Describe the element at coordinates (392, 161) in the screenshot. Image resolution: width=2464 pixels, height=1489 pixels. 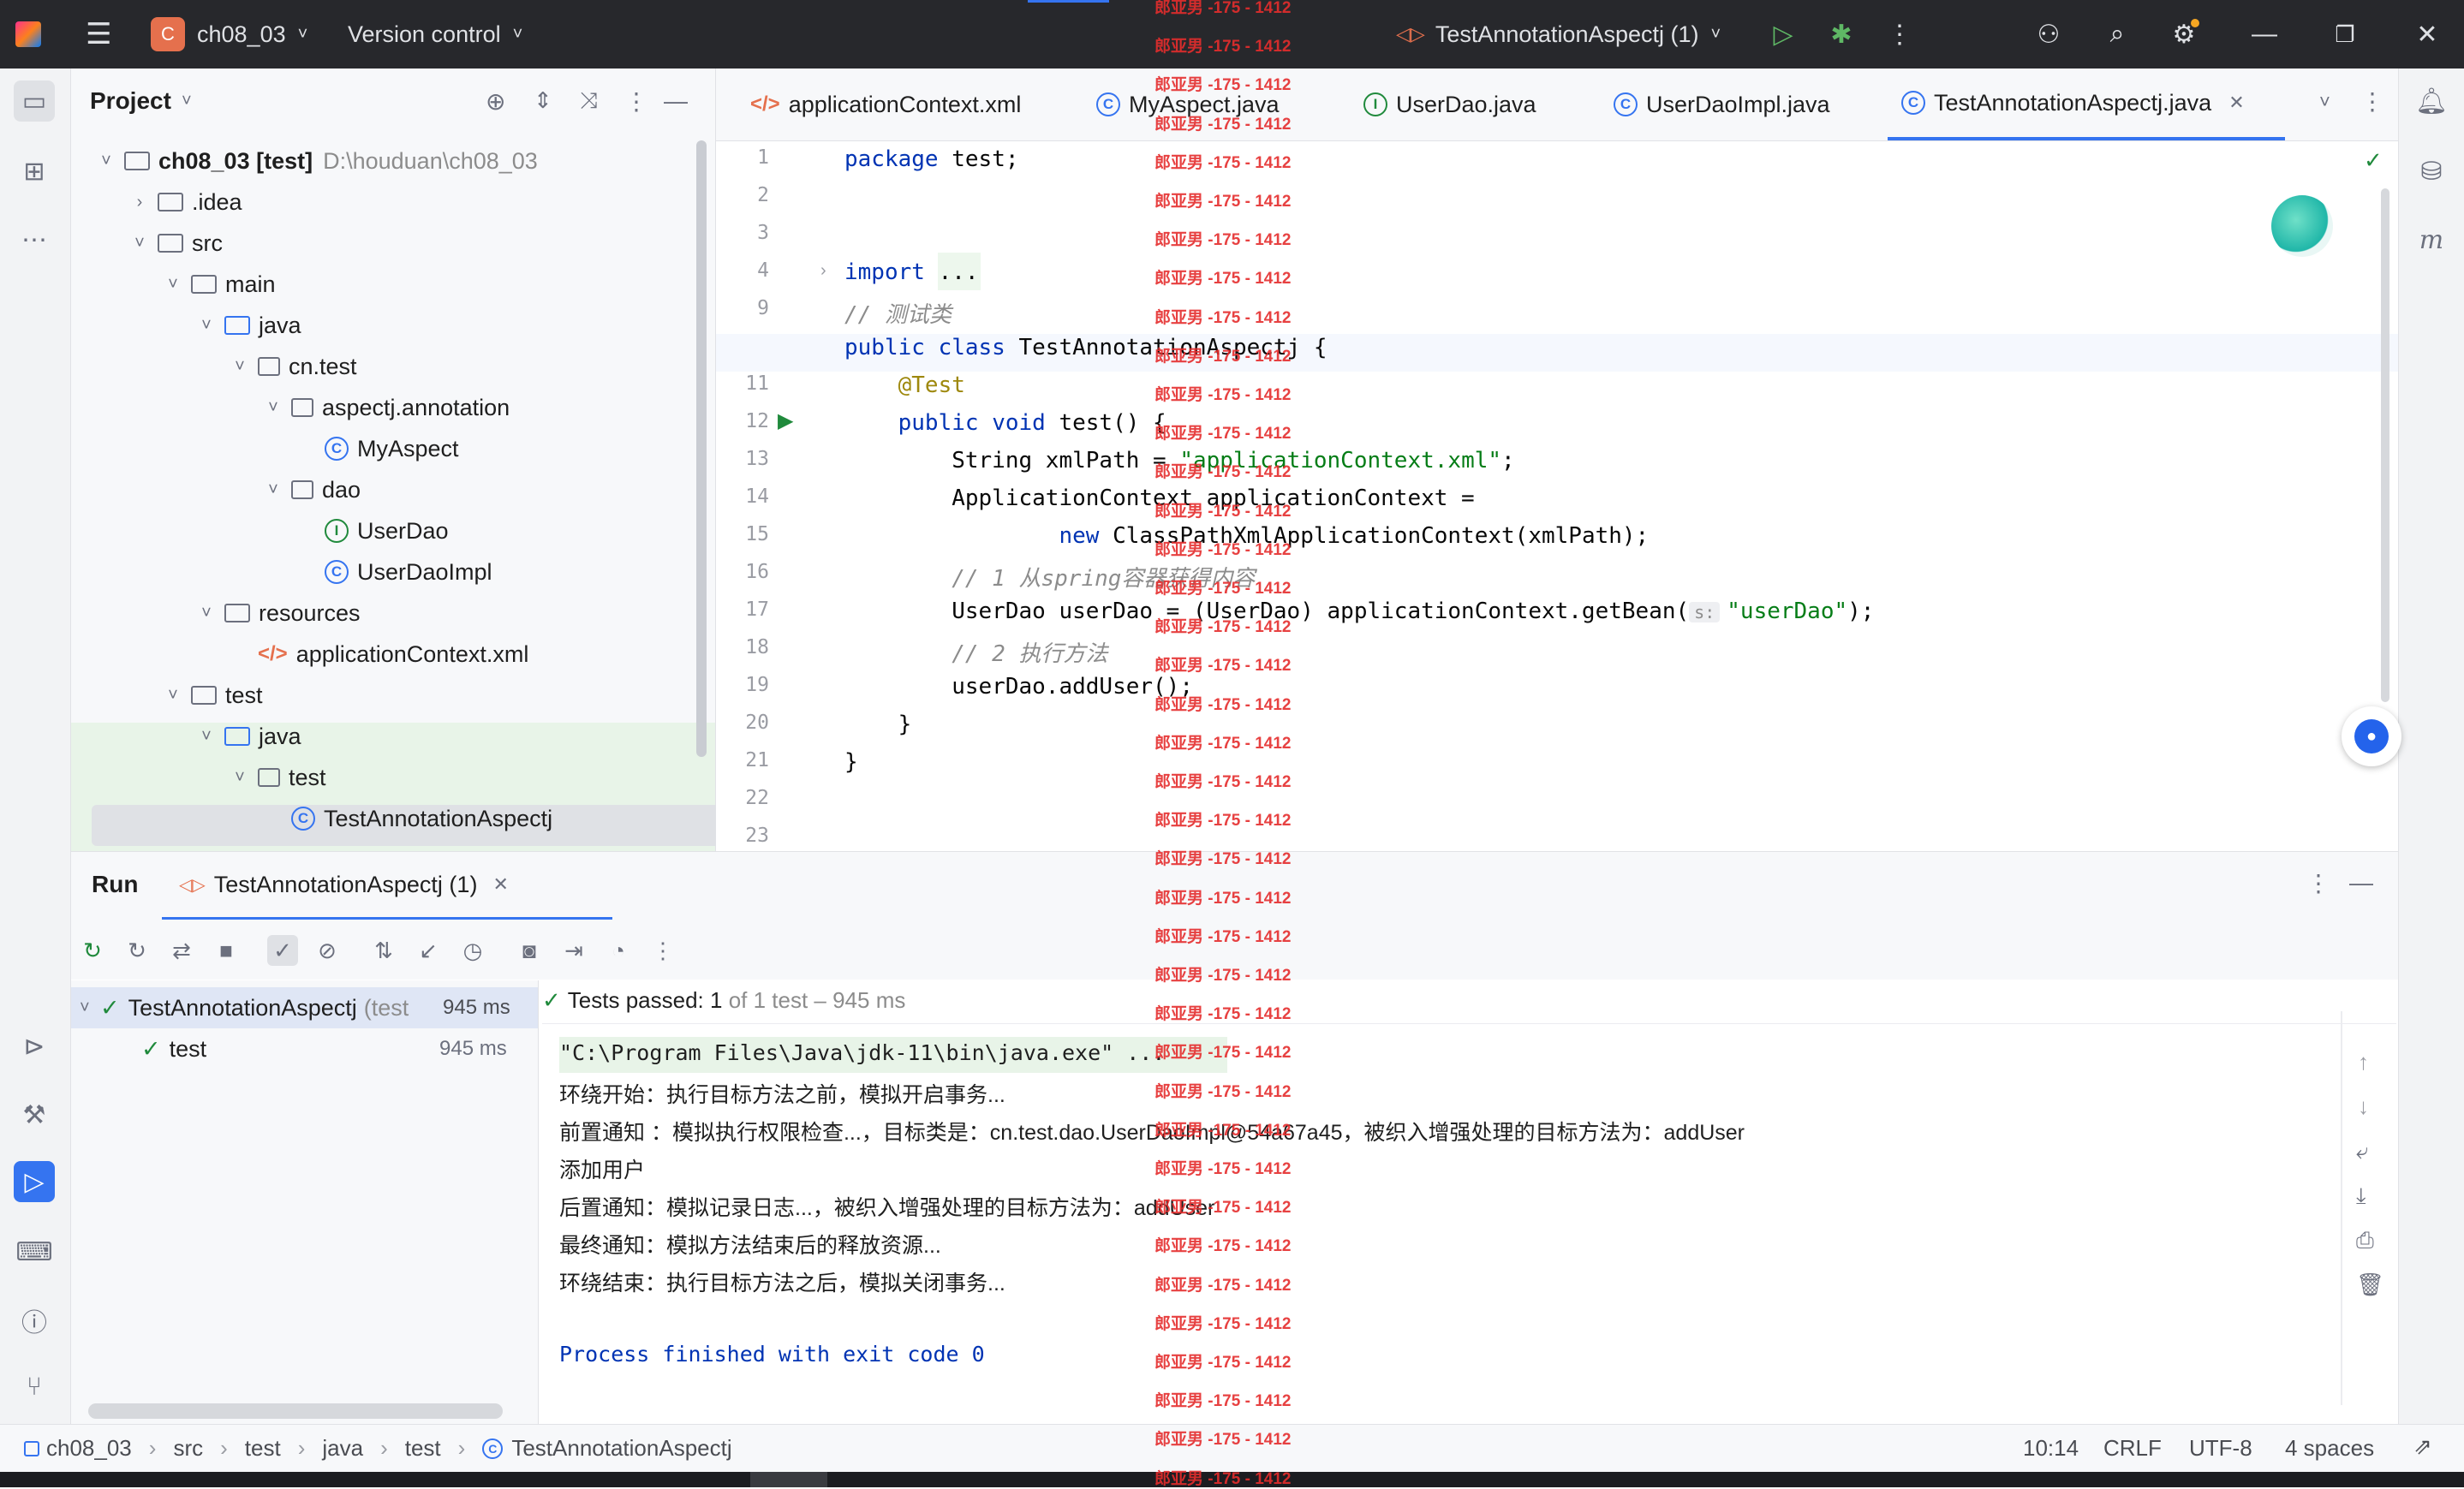
I see `tree-item: ˅ ch08_03 [test] D:\houduan\ch08_03` at that location.